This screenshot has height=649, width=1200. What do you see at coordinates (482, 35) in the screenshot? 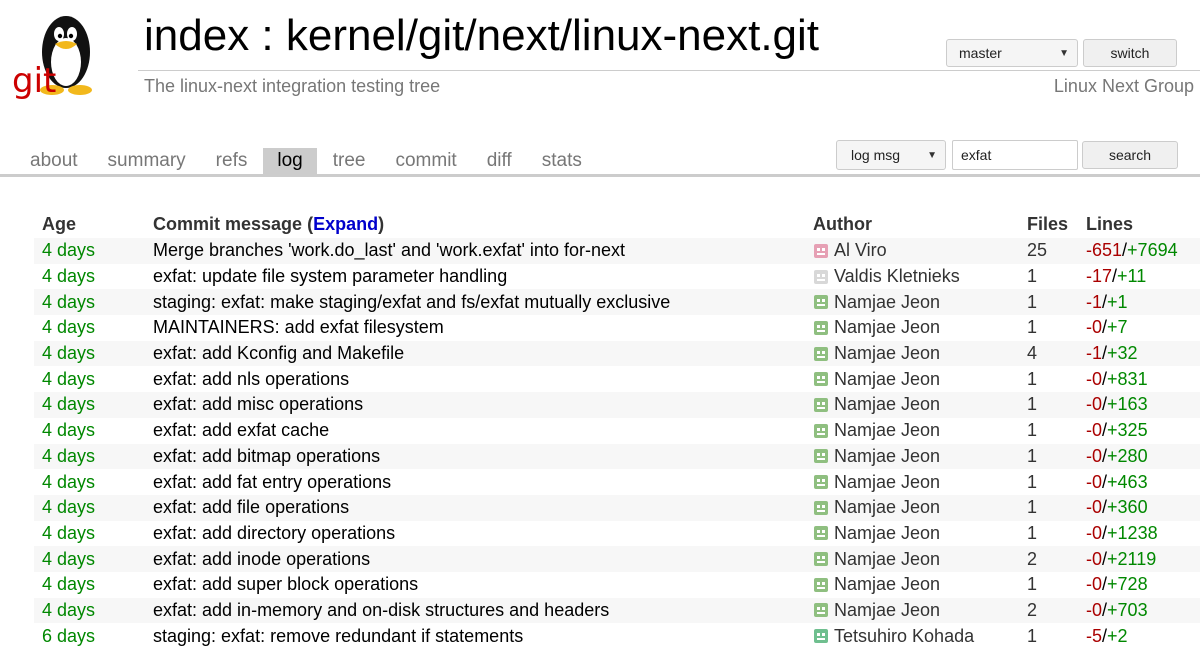
I see `page-title: index : kernel/git/next/linux-next.git` at bounding box center [482, 35].